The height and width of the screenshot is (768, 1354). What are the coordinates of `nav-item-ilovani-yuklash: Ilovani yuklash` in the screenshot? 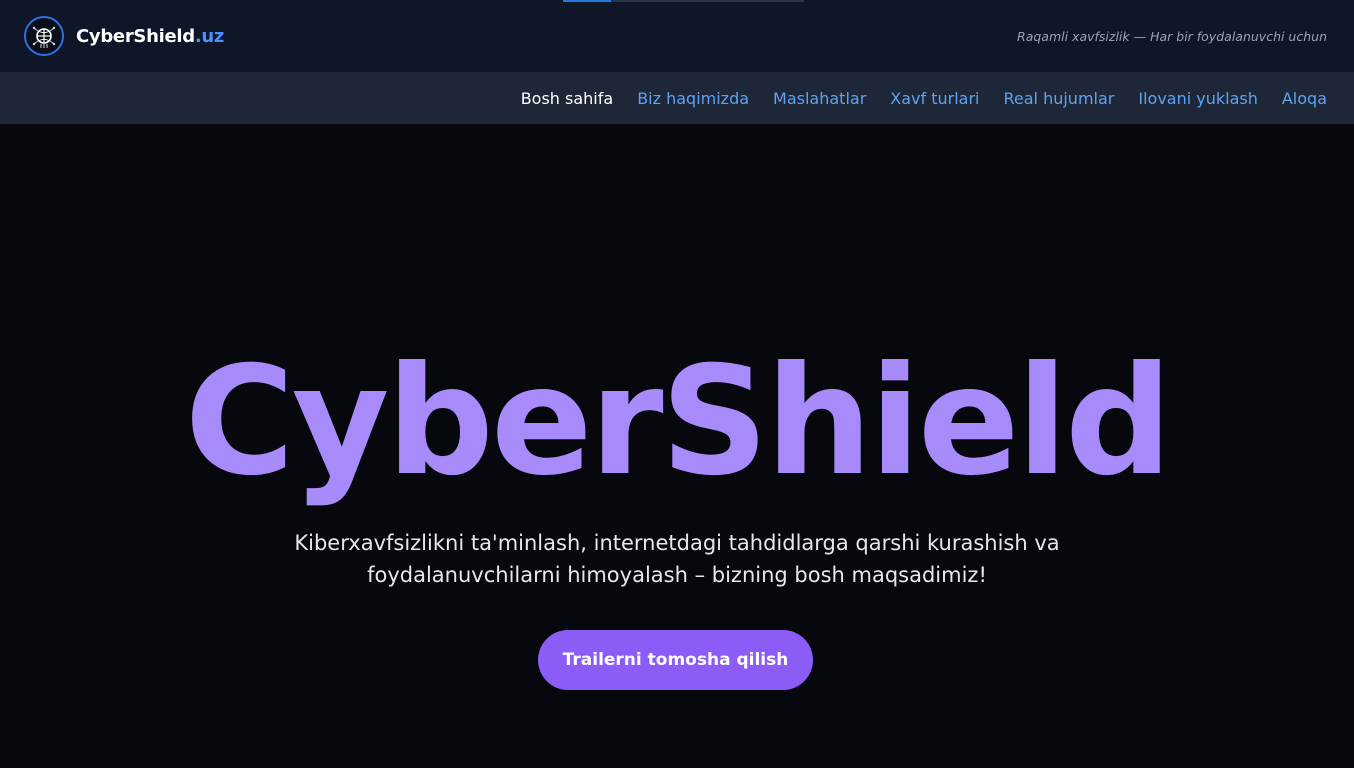 It's located at (1198, 98).